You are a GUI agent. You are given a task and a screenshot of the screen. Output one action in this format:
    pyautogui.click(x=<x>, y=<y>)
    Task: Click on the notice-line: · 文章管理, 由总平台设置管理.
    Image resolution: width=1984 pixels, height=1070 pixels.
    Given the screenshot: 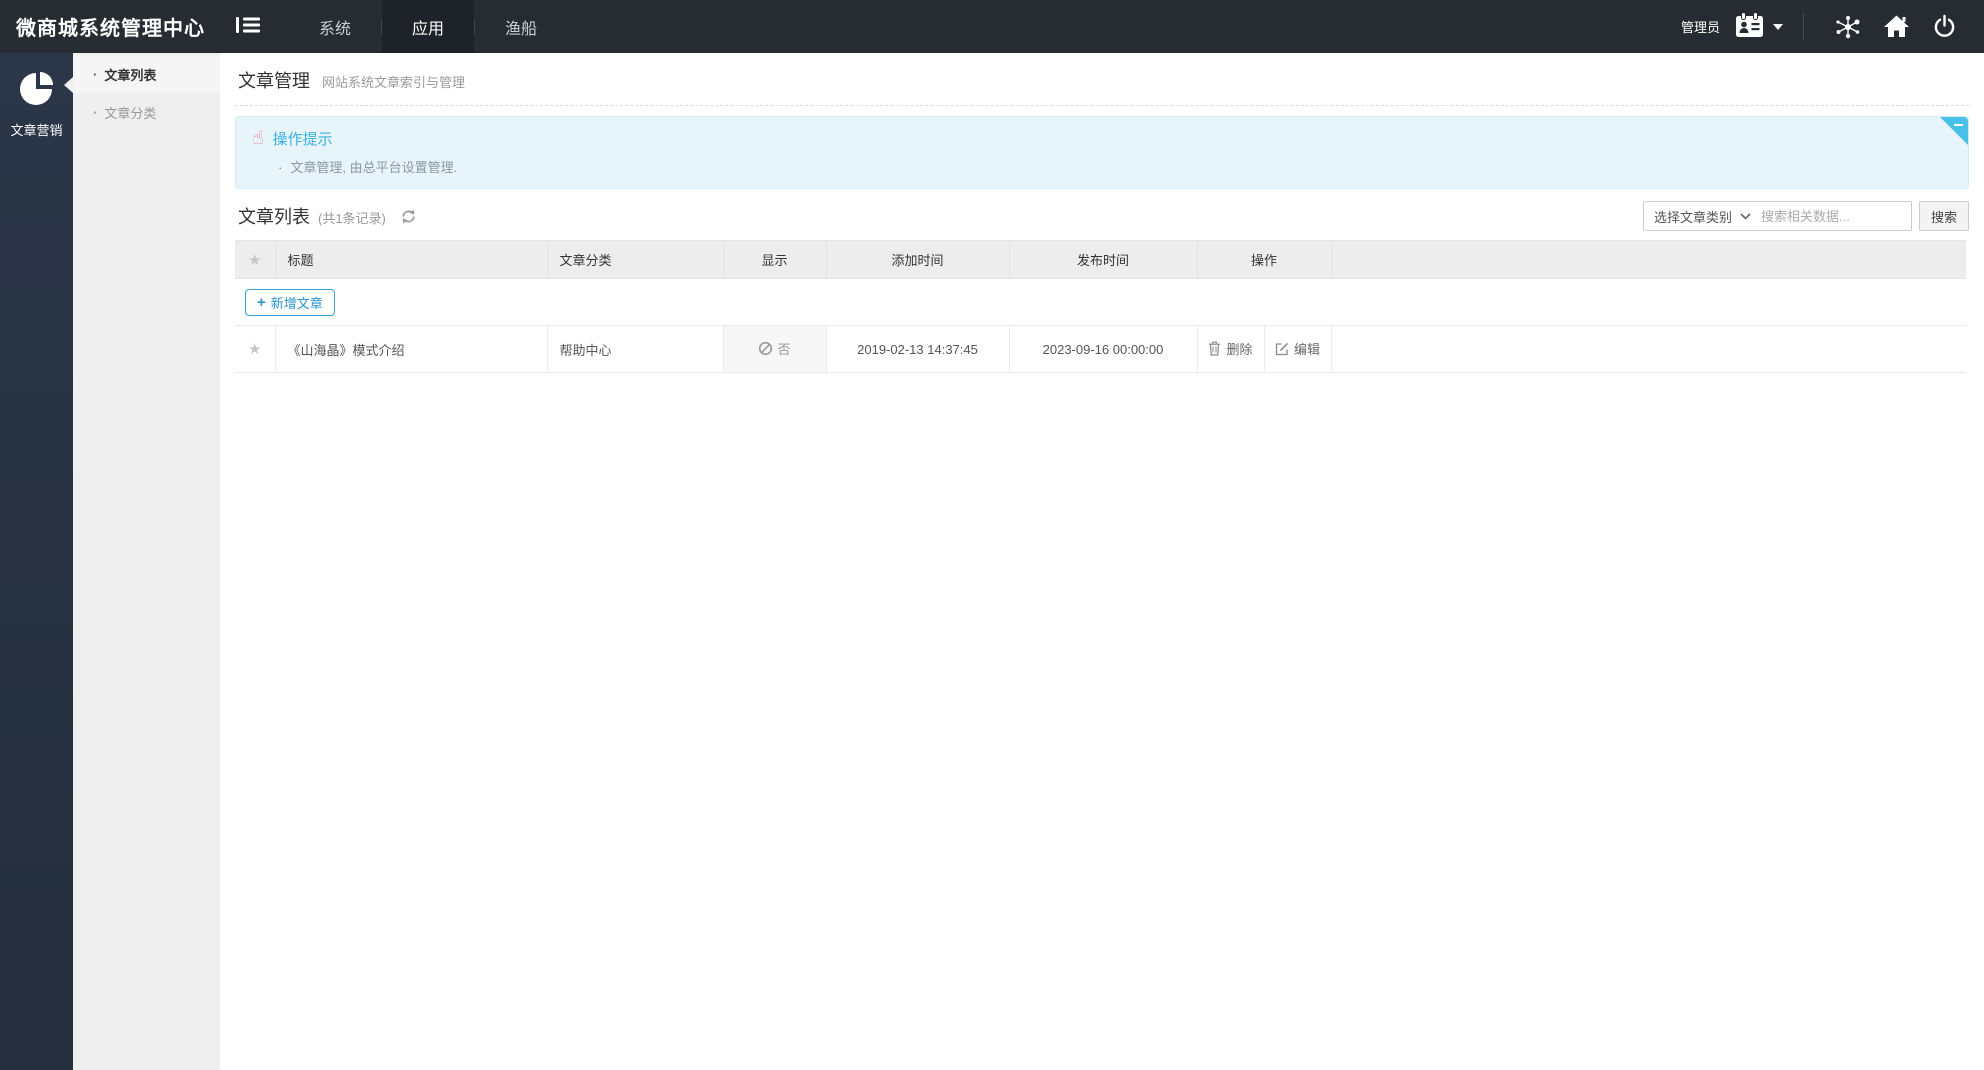 What is the action you would take?
    pyautogui.click(x=1102, y=166)
    